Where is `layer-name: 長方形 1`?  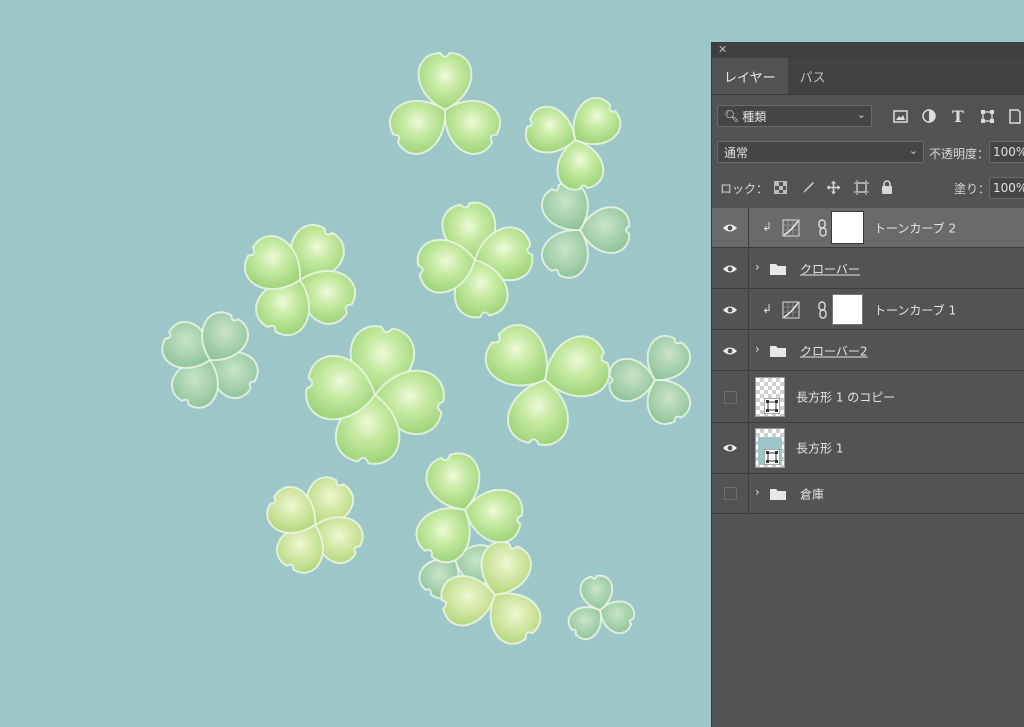
layer-name: 長方形 1 is located at coordinates (820, 448).